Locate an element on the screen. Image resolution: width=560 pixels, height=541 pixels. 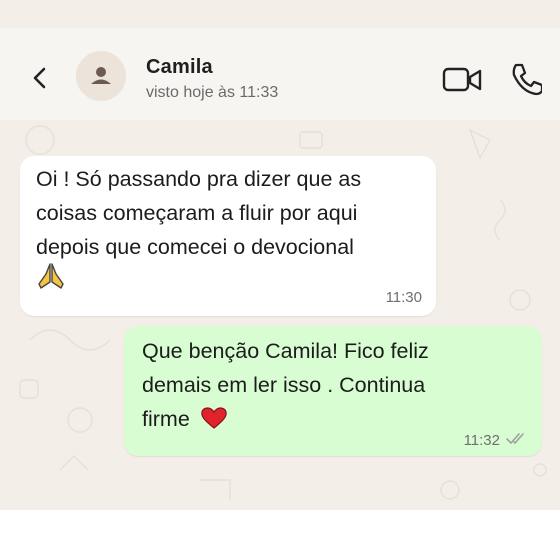
last-seen-status: visto hoje às 11:33 is located at coordinates (212, 92).